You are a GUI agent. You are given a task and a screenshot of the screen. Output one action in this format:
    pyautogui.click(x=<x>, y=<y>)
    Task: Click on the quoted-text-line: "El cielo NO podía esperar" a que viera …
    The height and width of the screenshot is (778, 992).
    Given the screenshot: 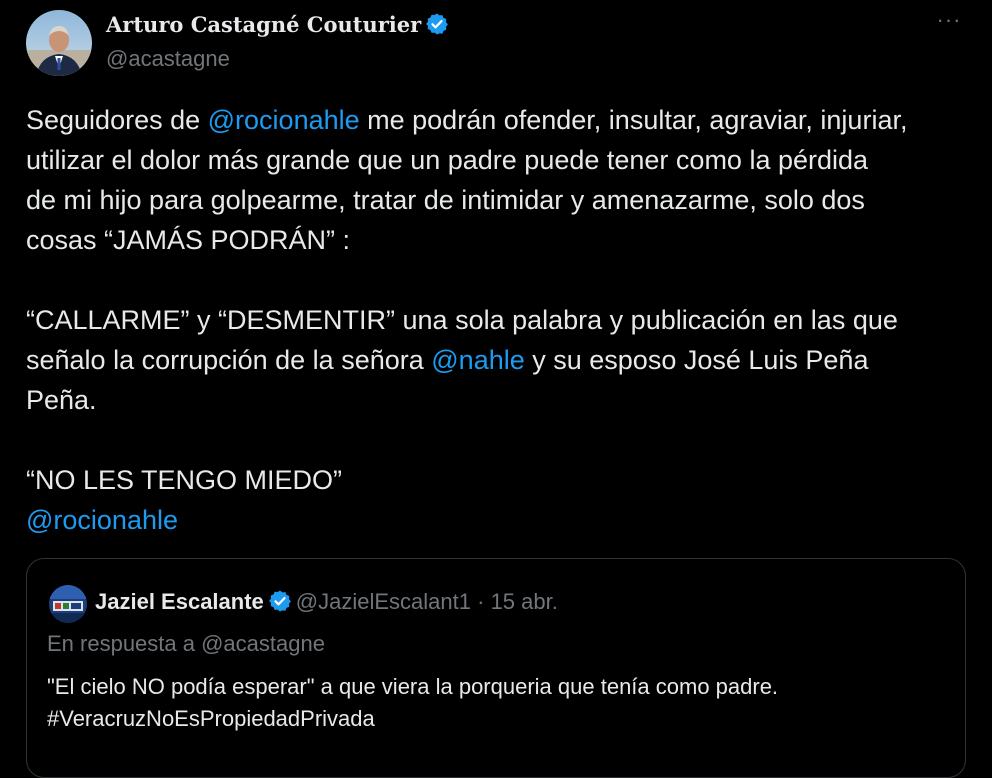 What is the action you would take?
    pyautogui.click(x=413, y=686)
    